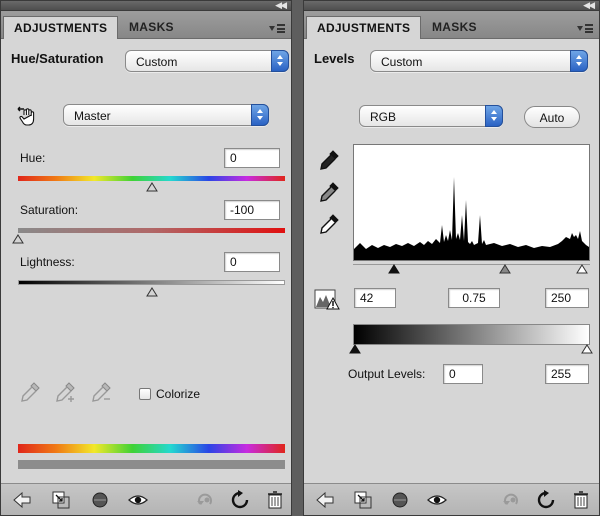  Describe the element at coordinates (587, 349) in the screenshot. I see `output-white-slider` at that location.